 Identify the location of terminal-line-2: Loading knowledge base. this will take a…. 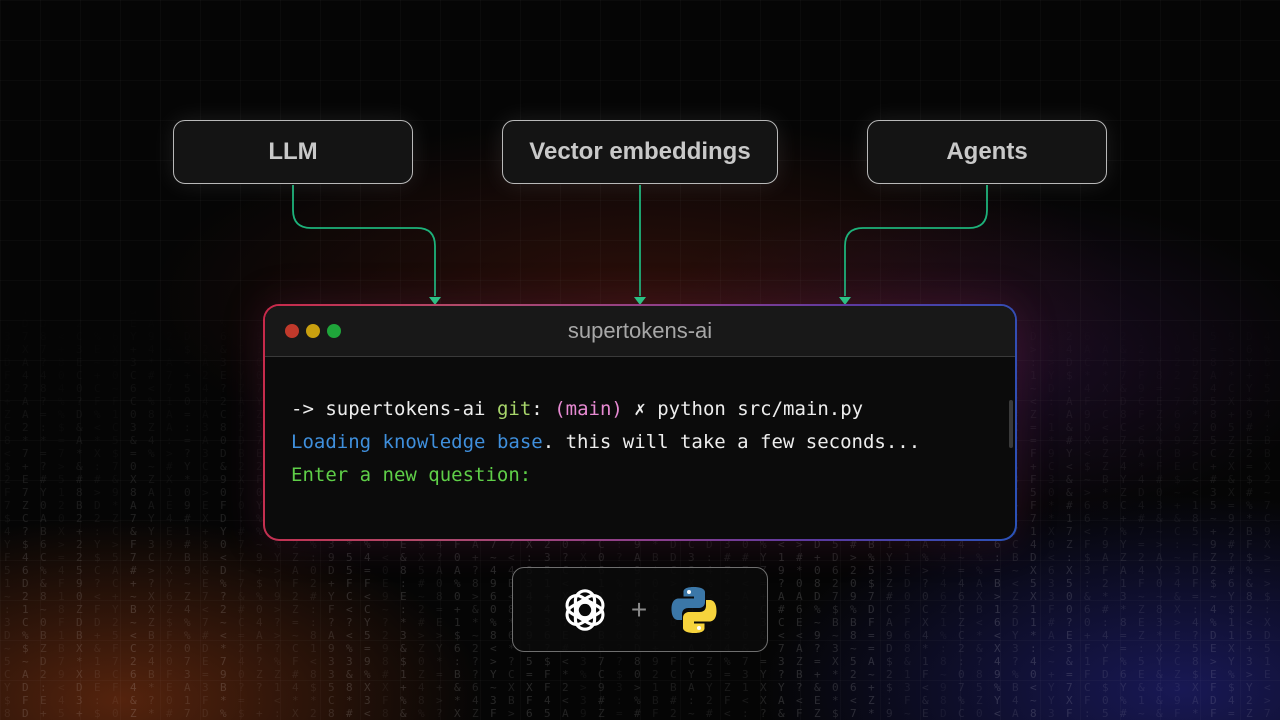
(640, 442).